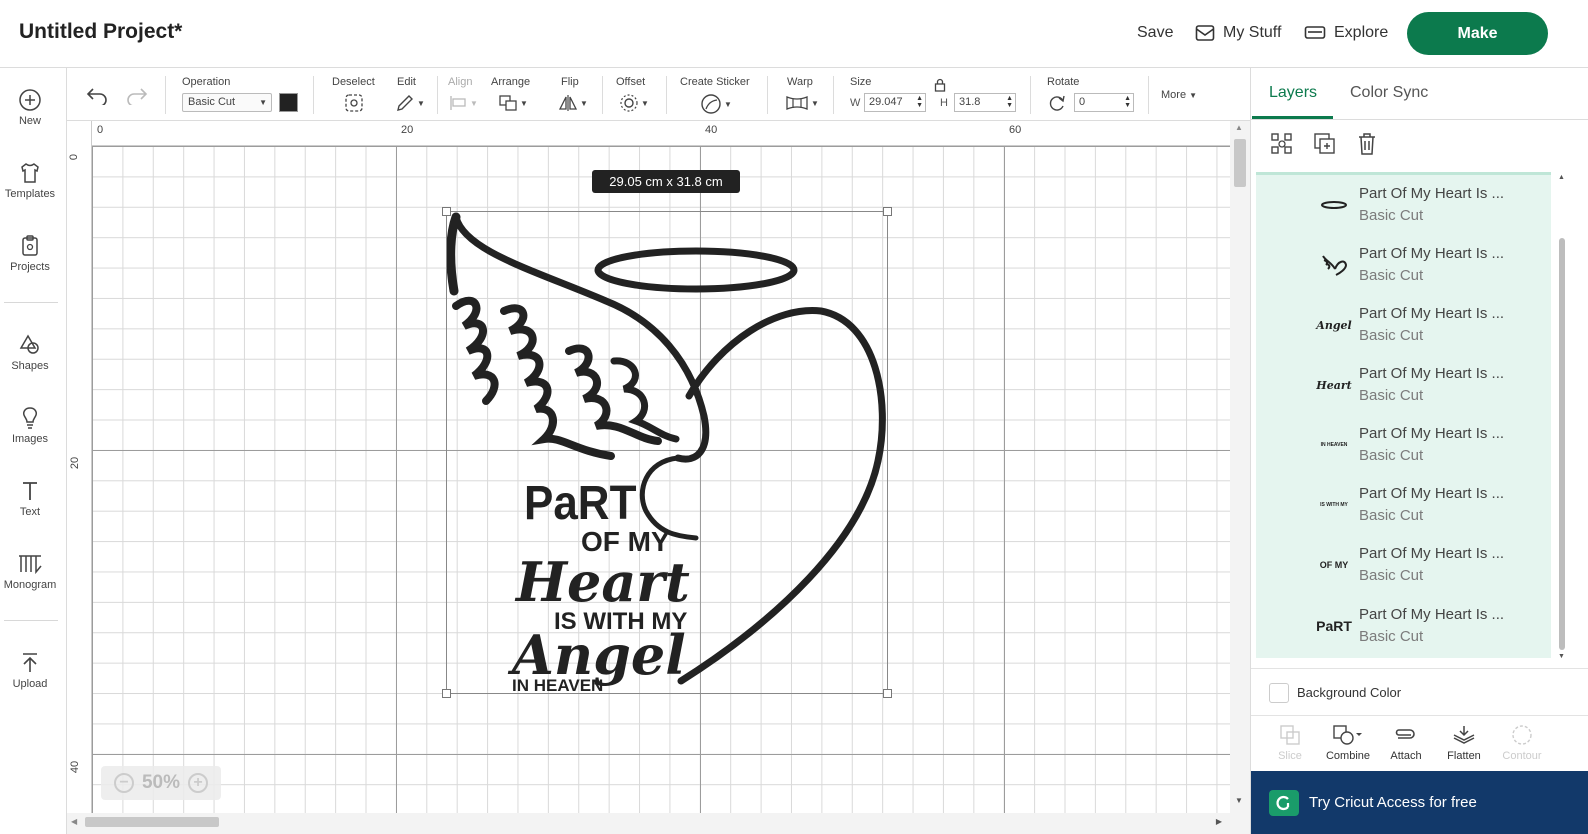 The width and height of the screenshot is (1588, 834). I want to click on my-stuff-button: My Stuff, so click(1238, 33).